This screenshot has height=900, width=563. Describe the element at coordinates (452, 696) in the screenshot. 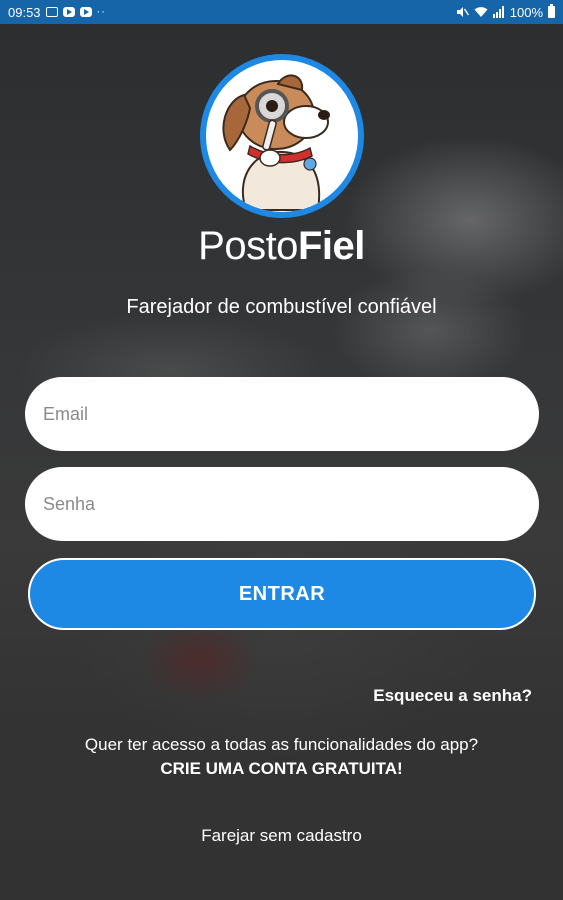

I see `forgot-password-link: Esqueceu a senha?` at that location.